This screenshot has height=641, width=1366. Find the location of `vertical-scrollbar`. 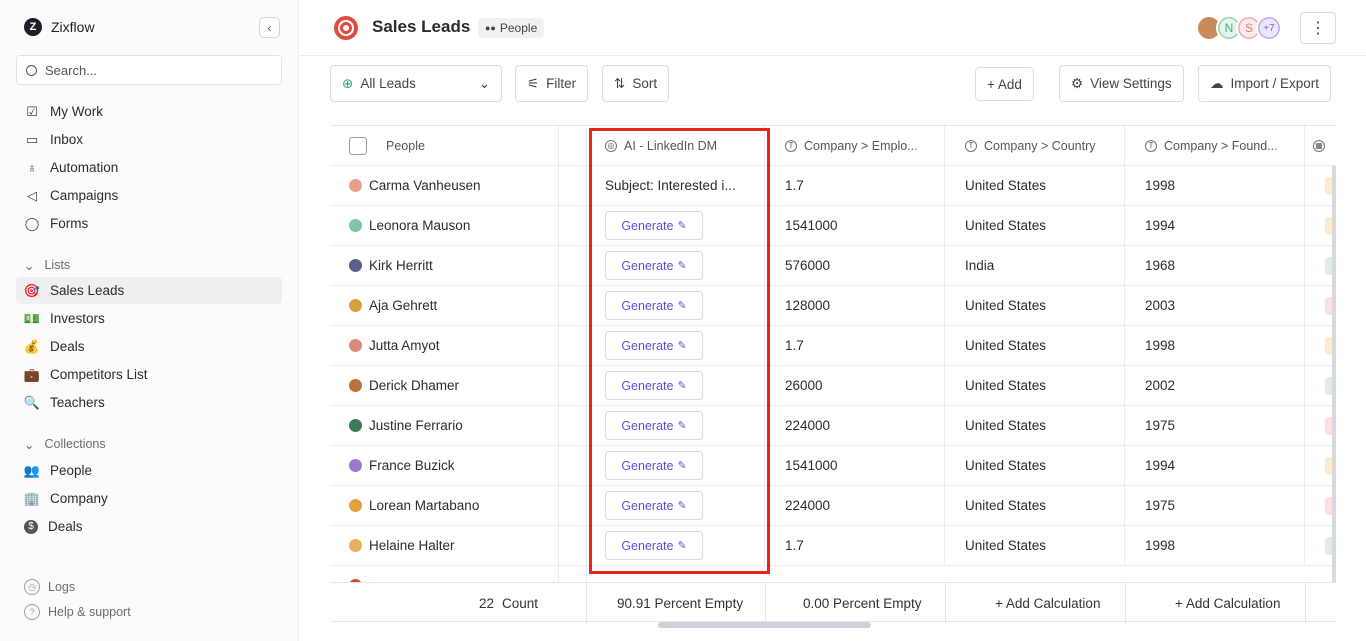

vertical-scrollbar is located at coordinates (1334, 374).